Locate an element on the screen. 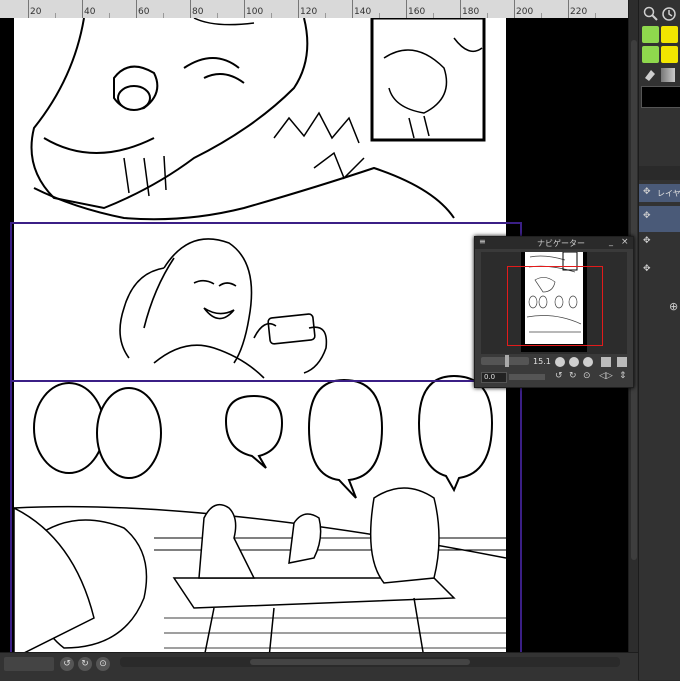 The image size is (680, 681). flip-horizontal-icon: ◁▷ is located at coordinates (606, 376).